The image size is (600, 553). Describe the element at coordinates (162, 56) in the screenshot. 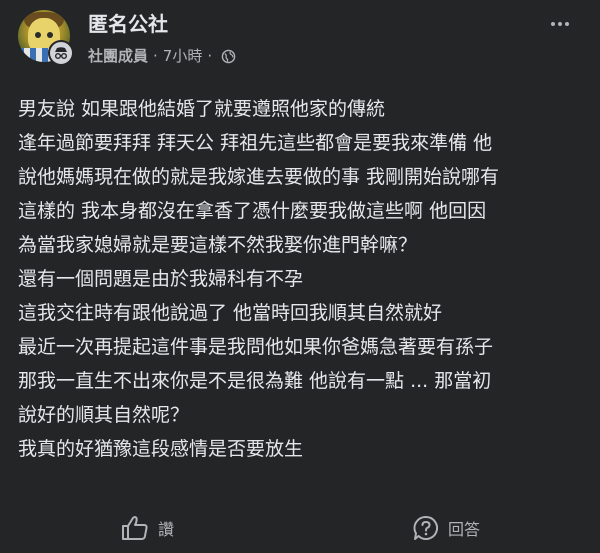

I see `post-meta: 社團成員 · 7小時 ·` at that location.